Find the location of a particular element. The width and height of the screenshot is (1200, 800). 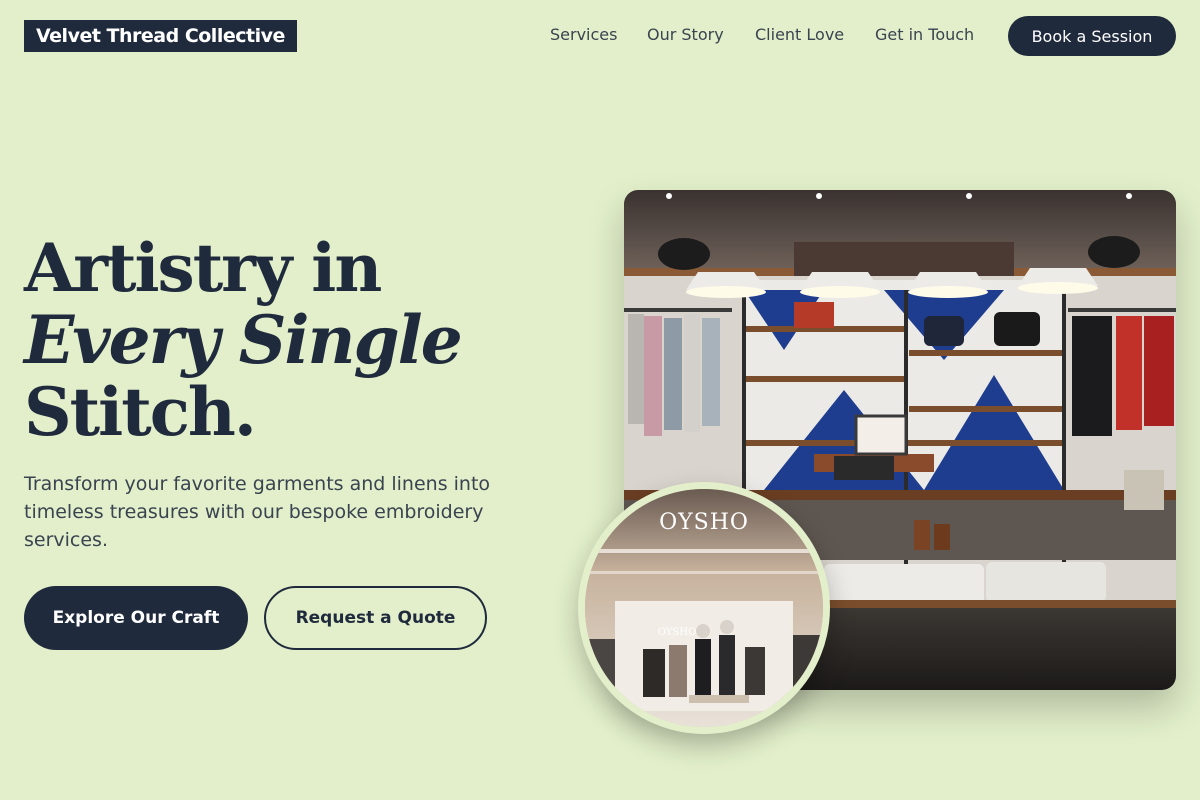

nav-link-get-in-touch: Get in Touch is located at coordinates (924, 35).